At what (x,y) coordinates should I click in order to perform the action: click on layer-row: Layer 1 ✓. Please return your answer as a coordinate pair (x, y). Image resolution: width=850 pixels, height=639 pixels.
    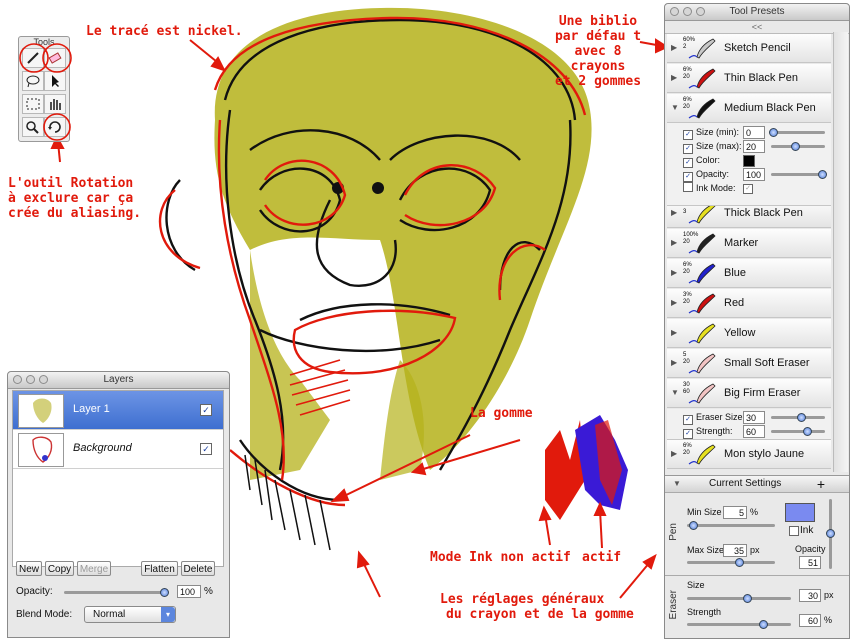
    Looking at the image, I should click on (118, 410).